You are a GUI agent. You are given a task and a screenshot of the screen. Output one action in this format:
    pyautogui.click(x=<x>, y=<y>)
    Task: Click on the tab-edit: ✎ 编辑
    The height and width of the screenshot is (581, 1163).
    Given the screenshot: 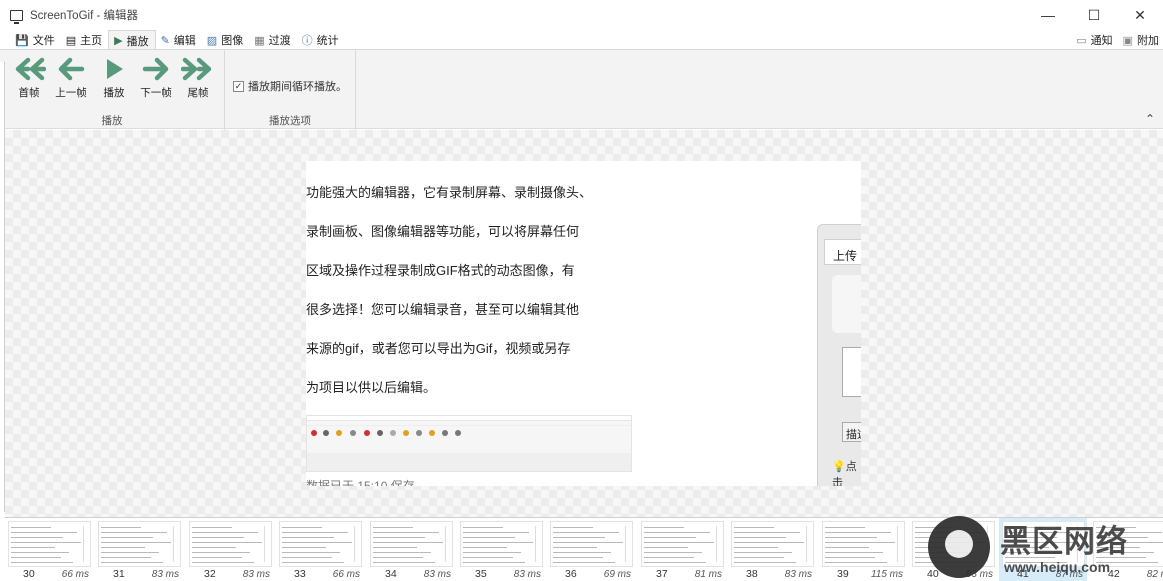 What is the action you would take?
    pyautogui.click(x=179, y=40)
    